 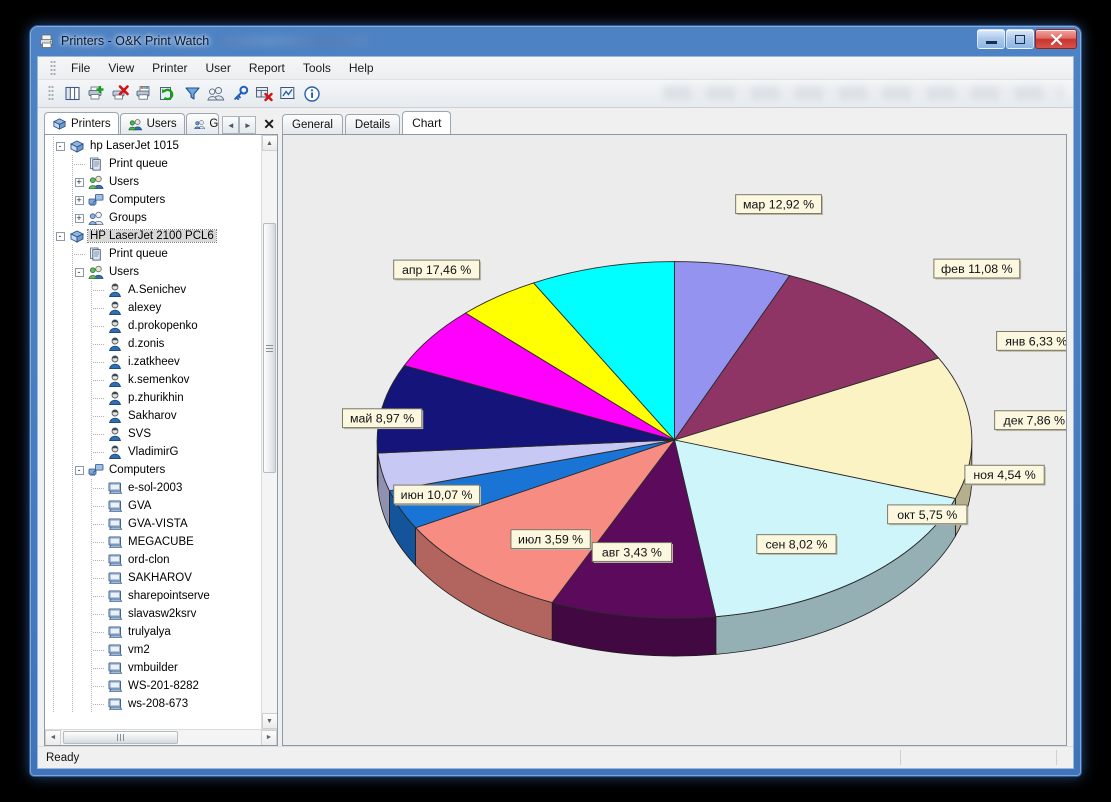 What do you see at coordinates (153, 686) in the screenshot?
I see `tree-item: WS-201-8282` at bounding box center [153, 686].